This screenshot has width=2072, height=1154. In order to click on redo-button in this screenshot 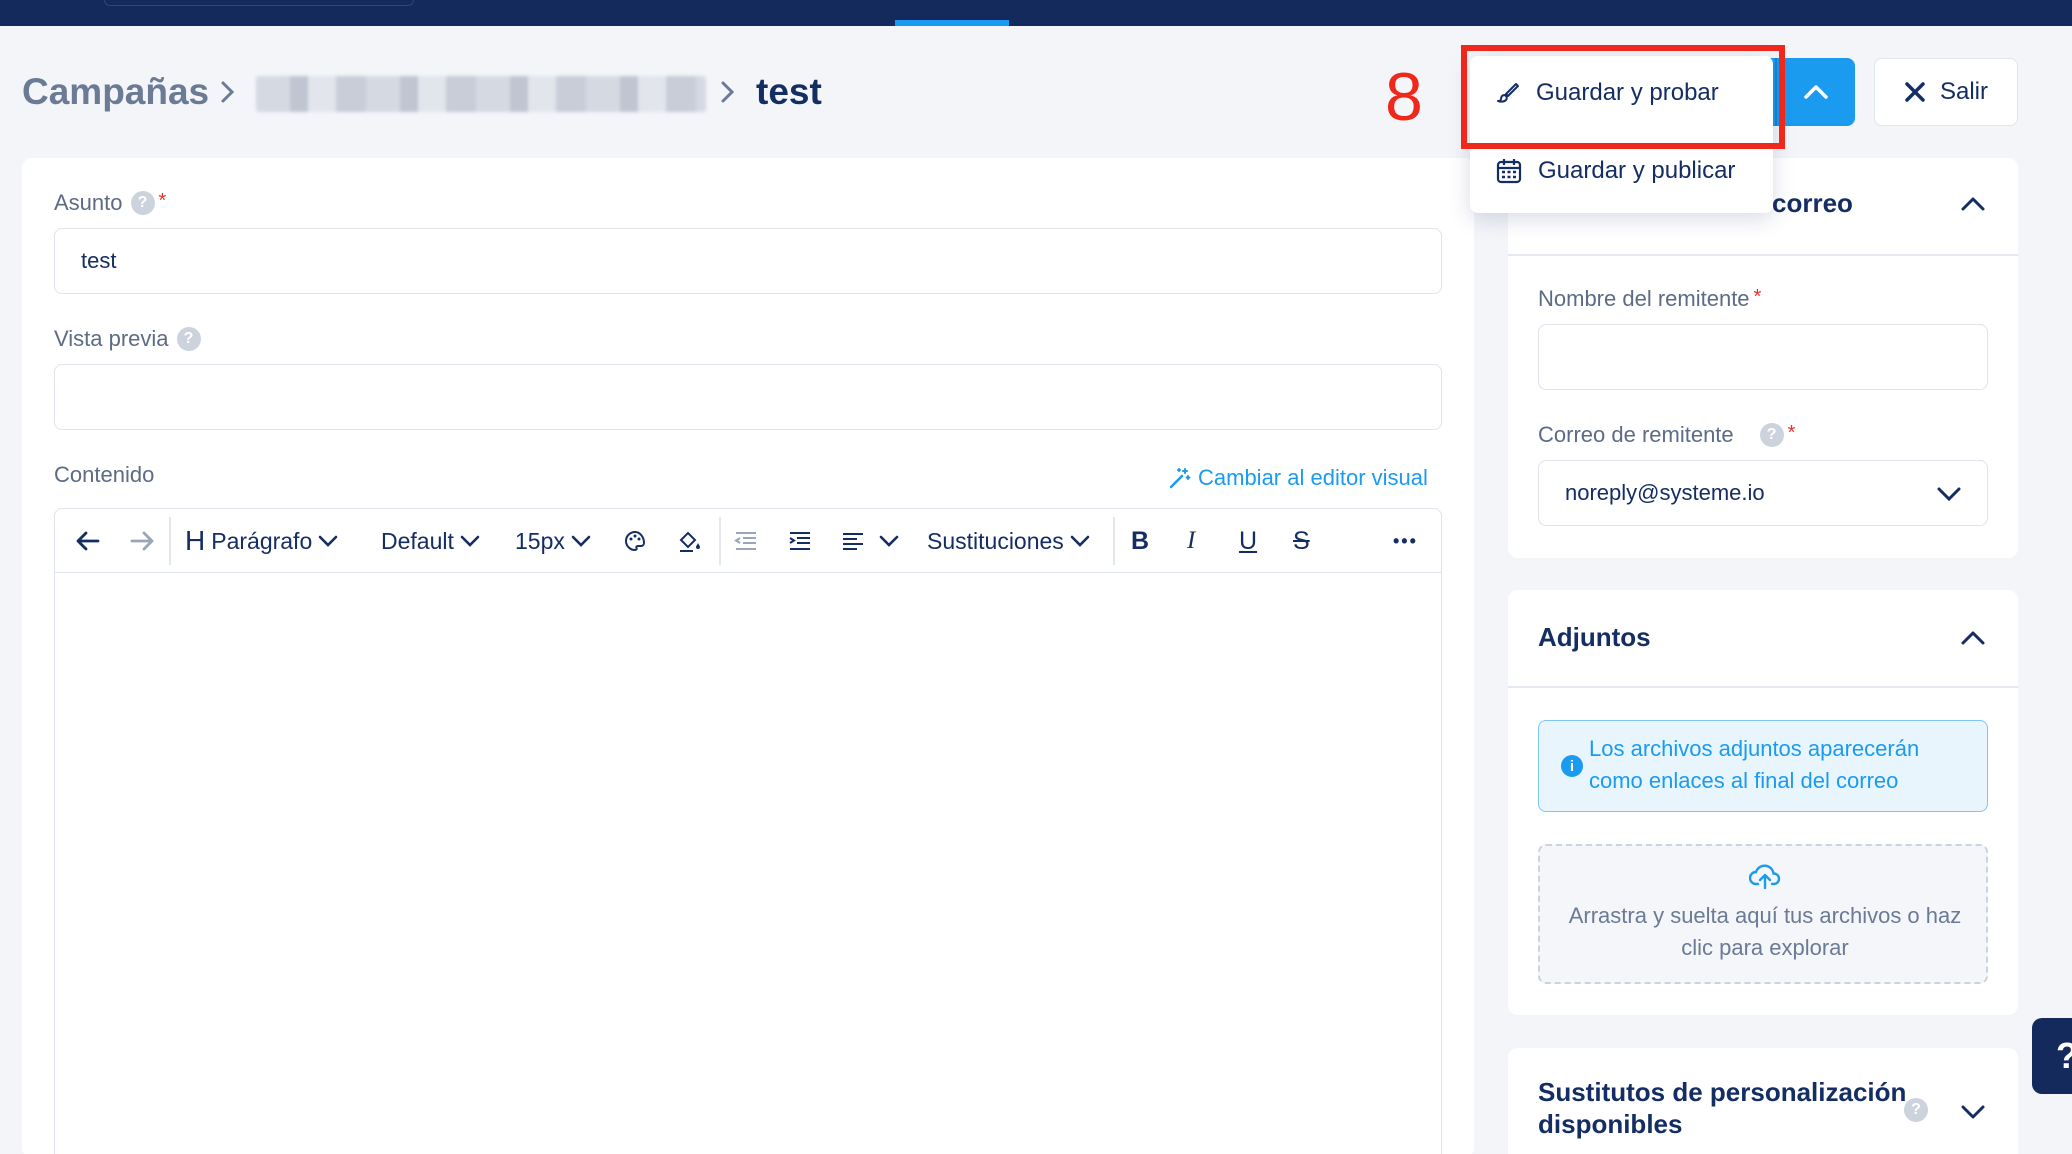, I will do `click(142, 541)`.